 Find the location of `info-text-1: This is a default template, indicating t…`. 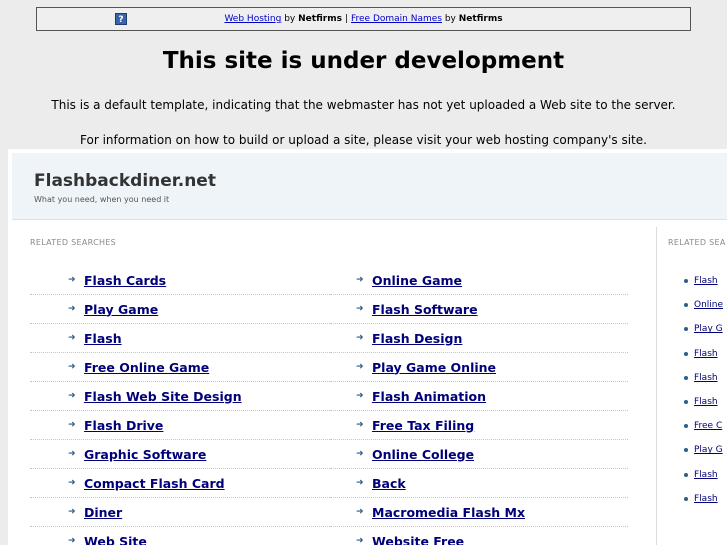

info-text-1: This is a default template, indicating t… is located at coordinates (363, 105).